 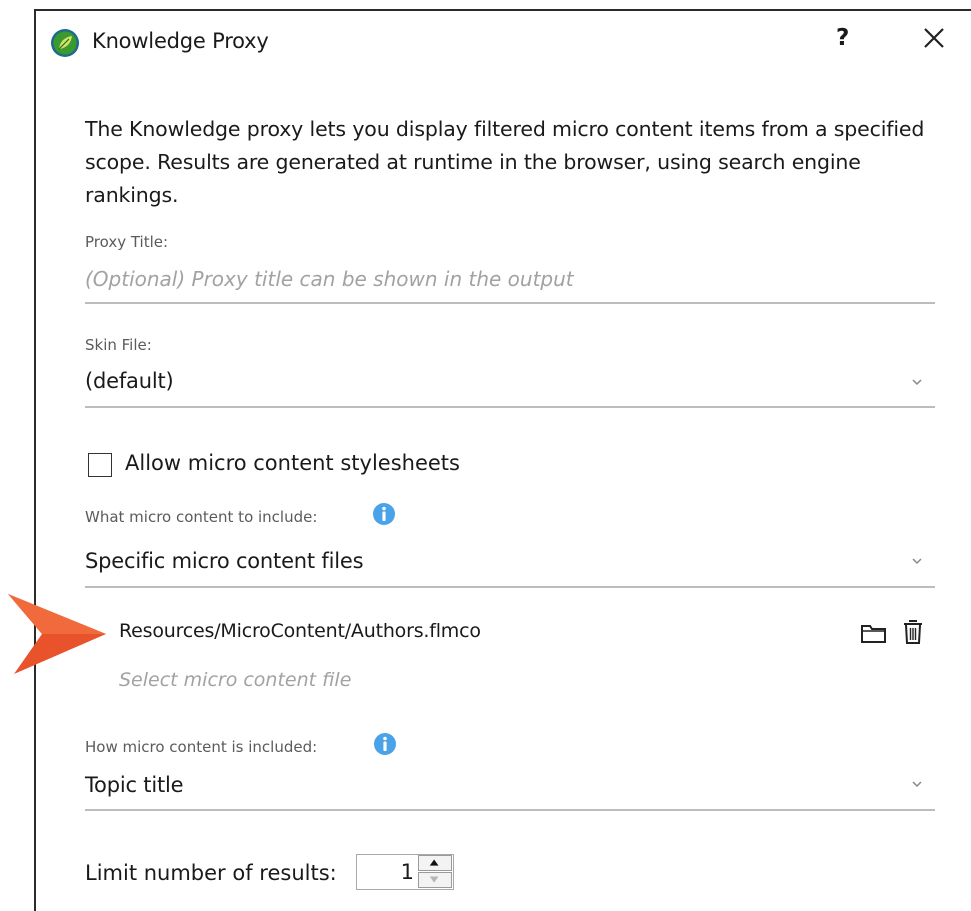 I want to click on spin-up-button, so click(x=435, y=863).